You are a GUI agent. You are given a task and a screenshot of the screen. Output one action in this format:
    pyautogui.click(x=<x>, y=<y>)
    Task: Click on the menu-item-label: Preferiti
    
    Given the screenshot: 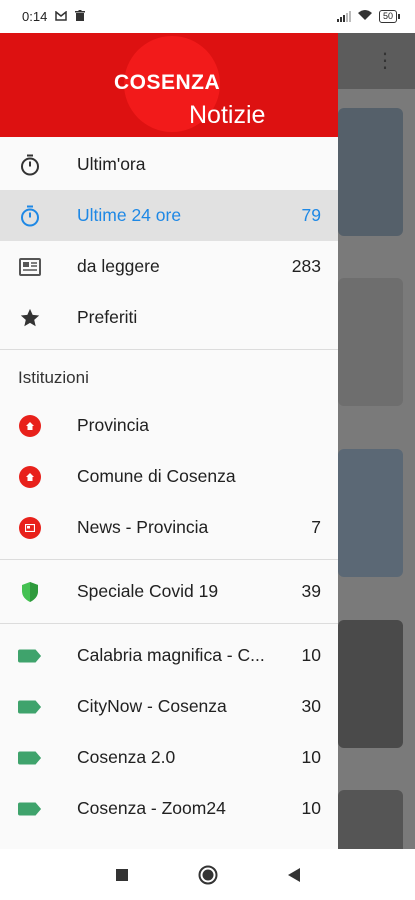 What is the action you would take?
    pyautogui.click(x=107, y=317)
    